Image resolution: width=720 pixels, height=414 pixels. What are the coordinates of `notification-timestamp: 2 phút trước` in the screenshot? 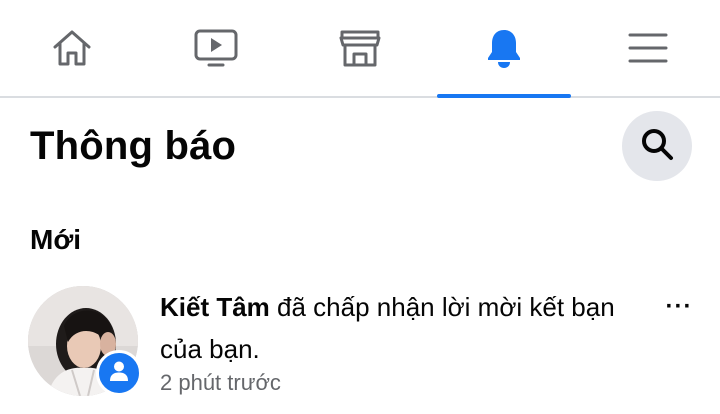 It's located at (220, 382).